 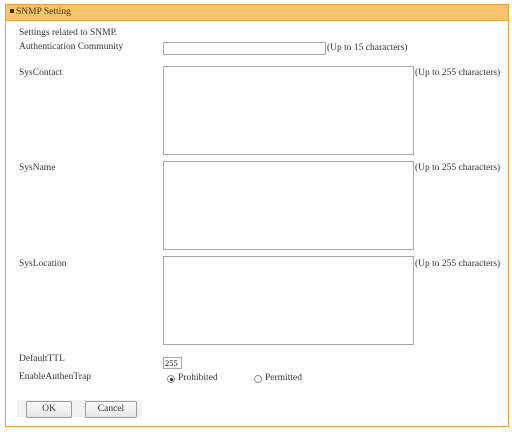 I want to click on enable-authen-trap-label: EnableAuthenTrap, so click(x=55, y=377).